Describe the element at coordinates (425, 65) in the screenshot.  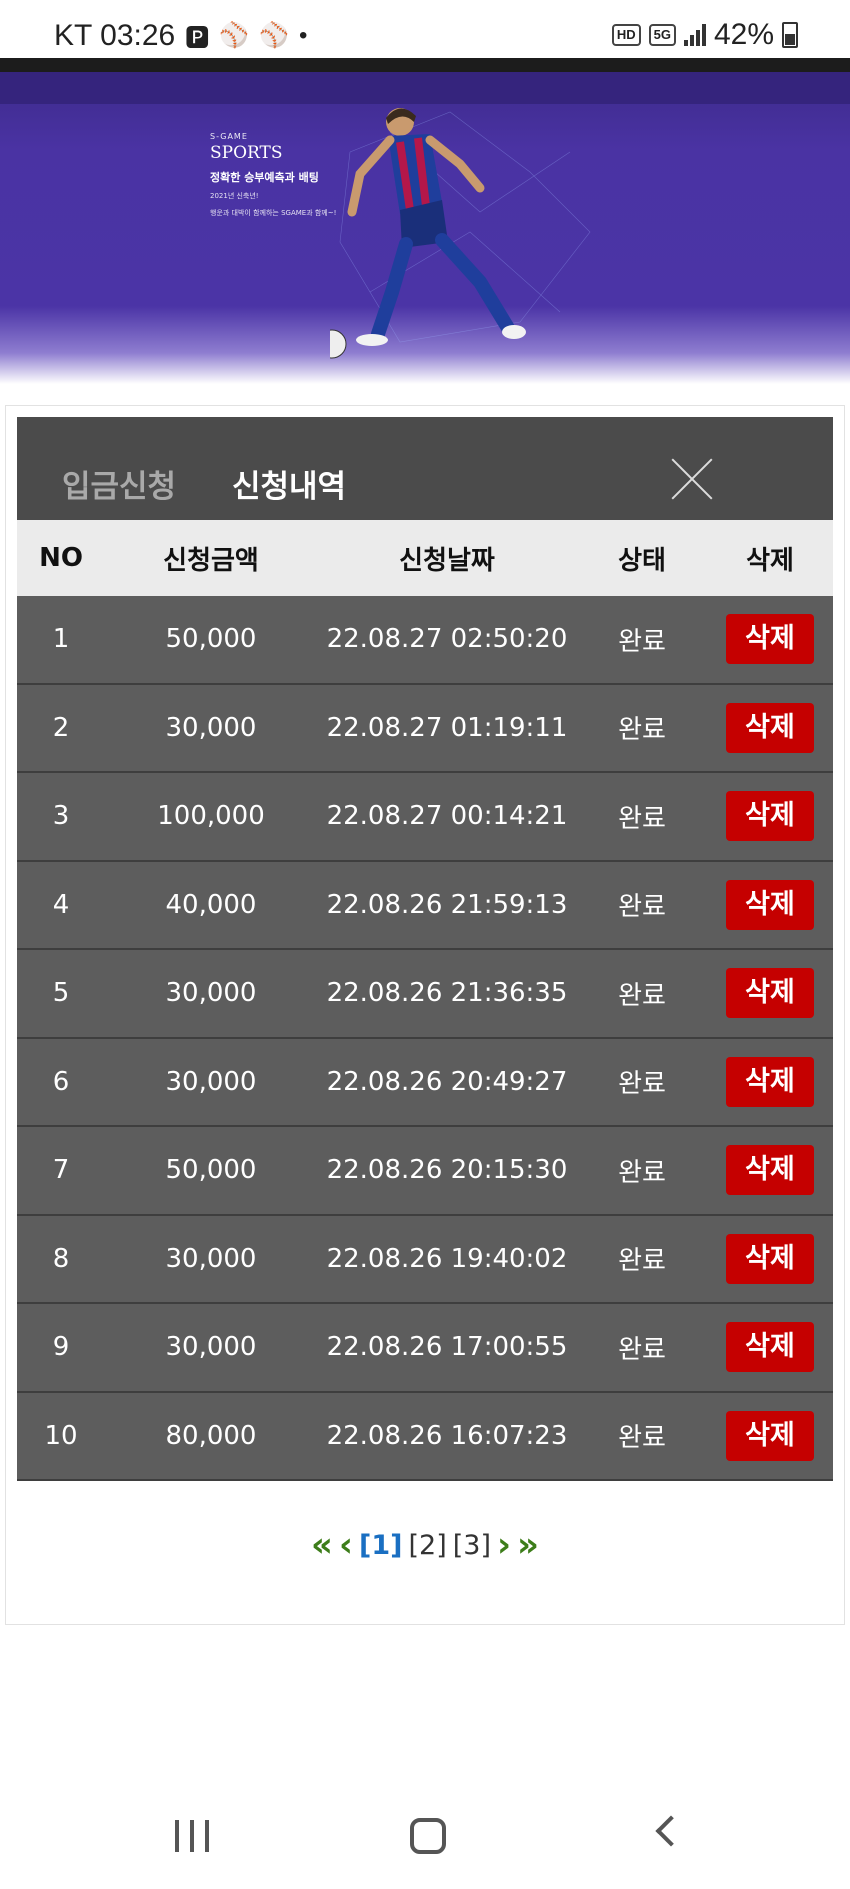
I see `banner-top-strip` at that location.